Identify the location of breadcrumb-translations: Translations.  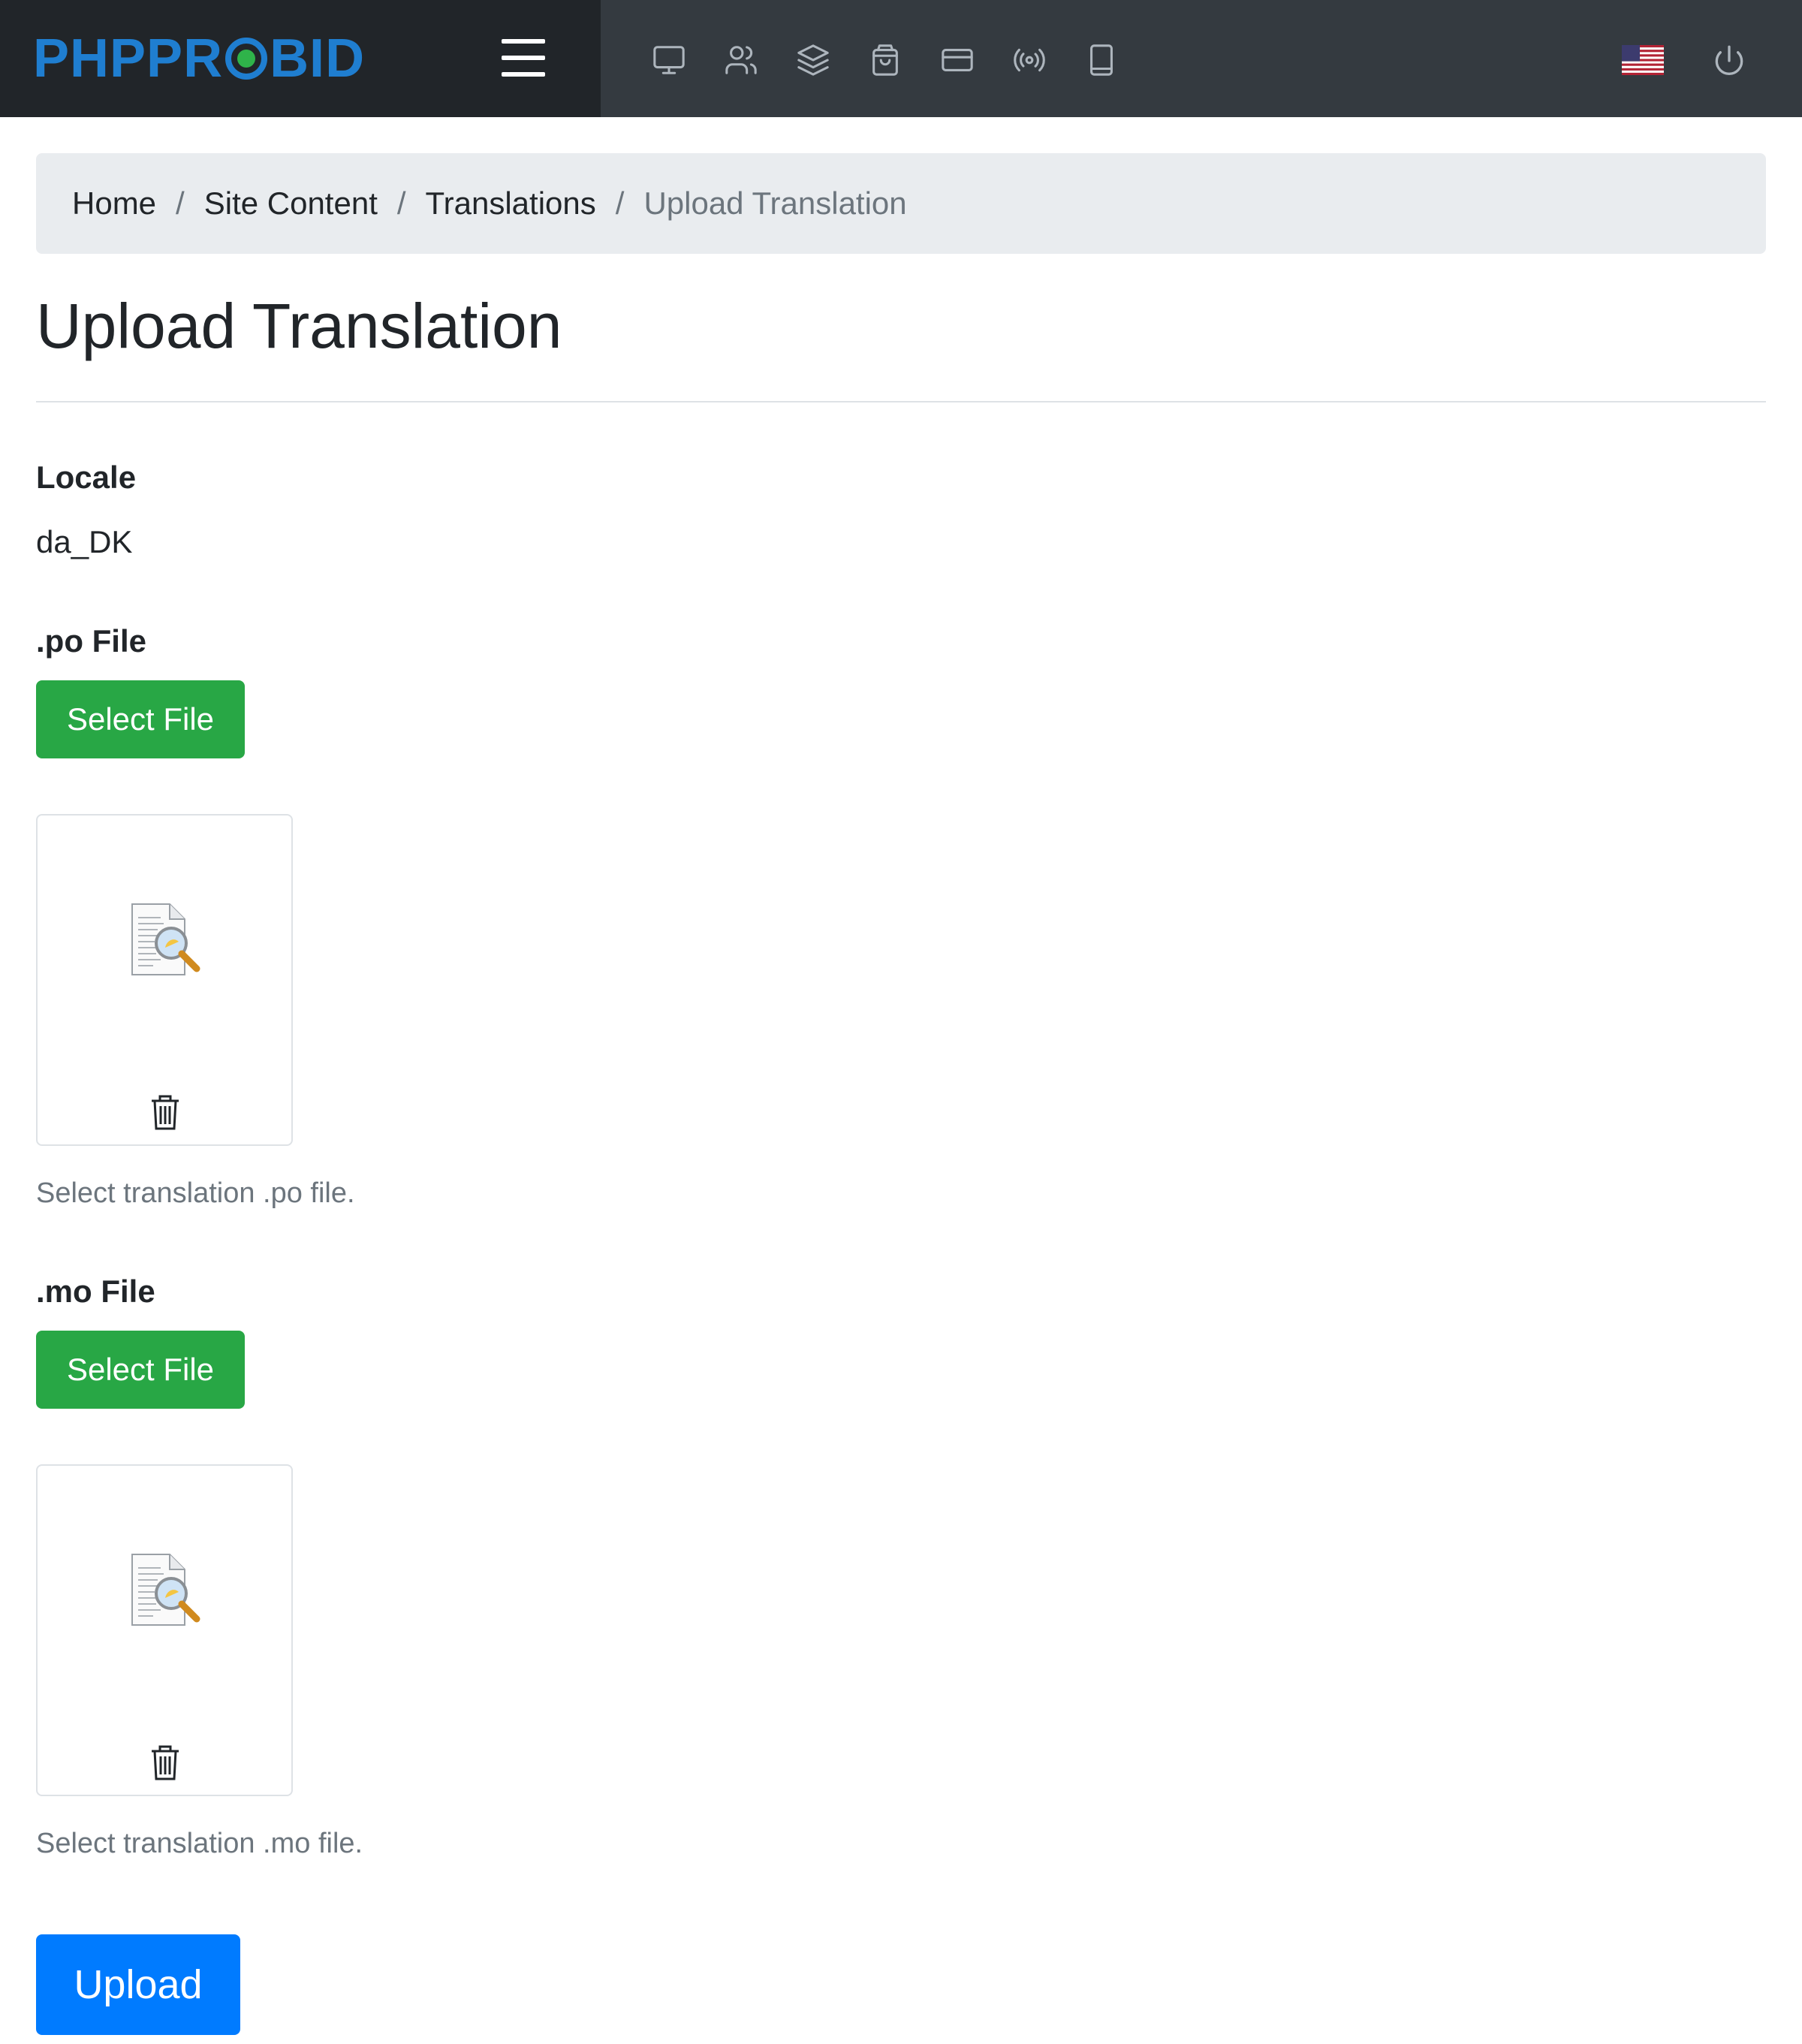
(511, 203).